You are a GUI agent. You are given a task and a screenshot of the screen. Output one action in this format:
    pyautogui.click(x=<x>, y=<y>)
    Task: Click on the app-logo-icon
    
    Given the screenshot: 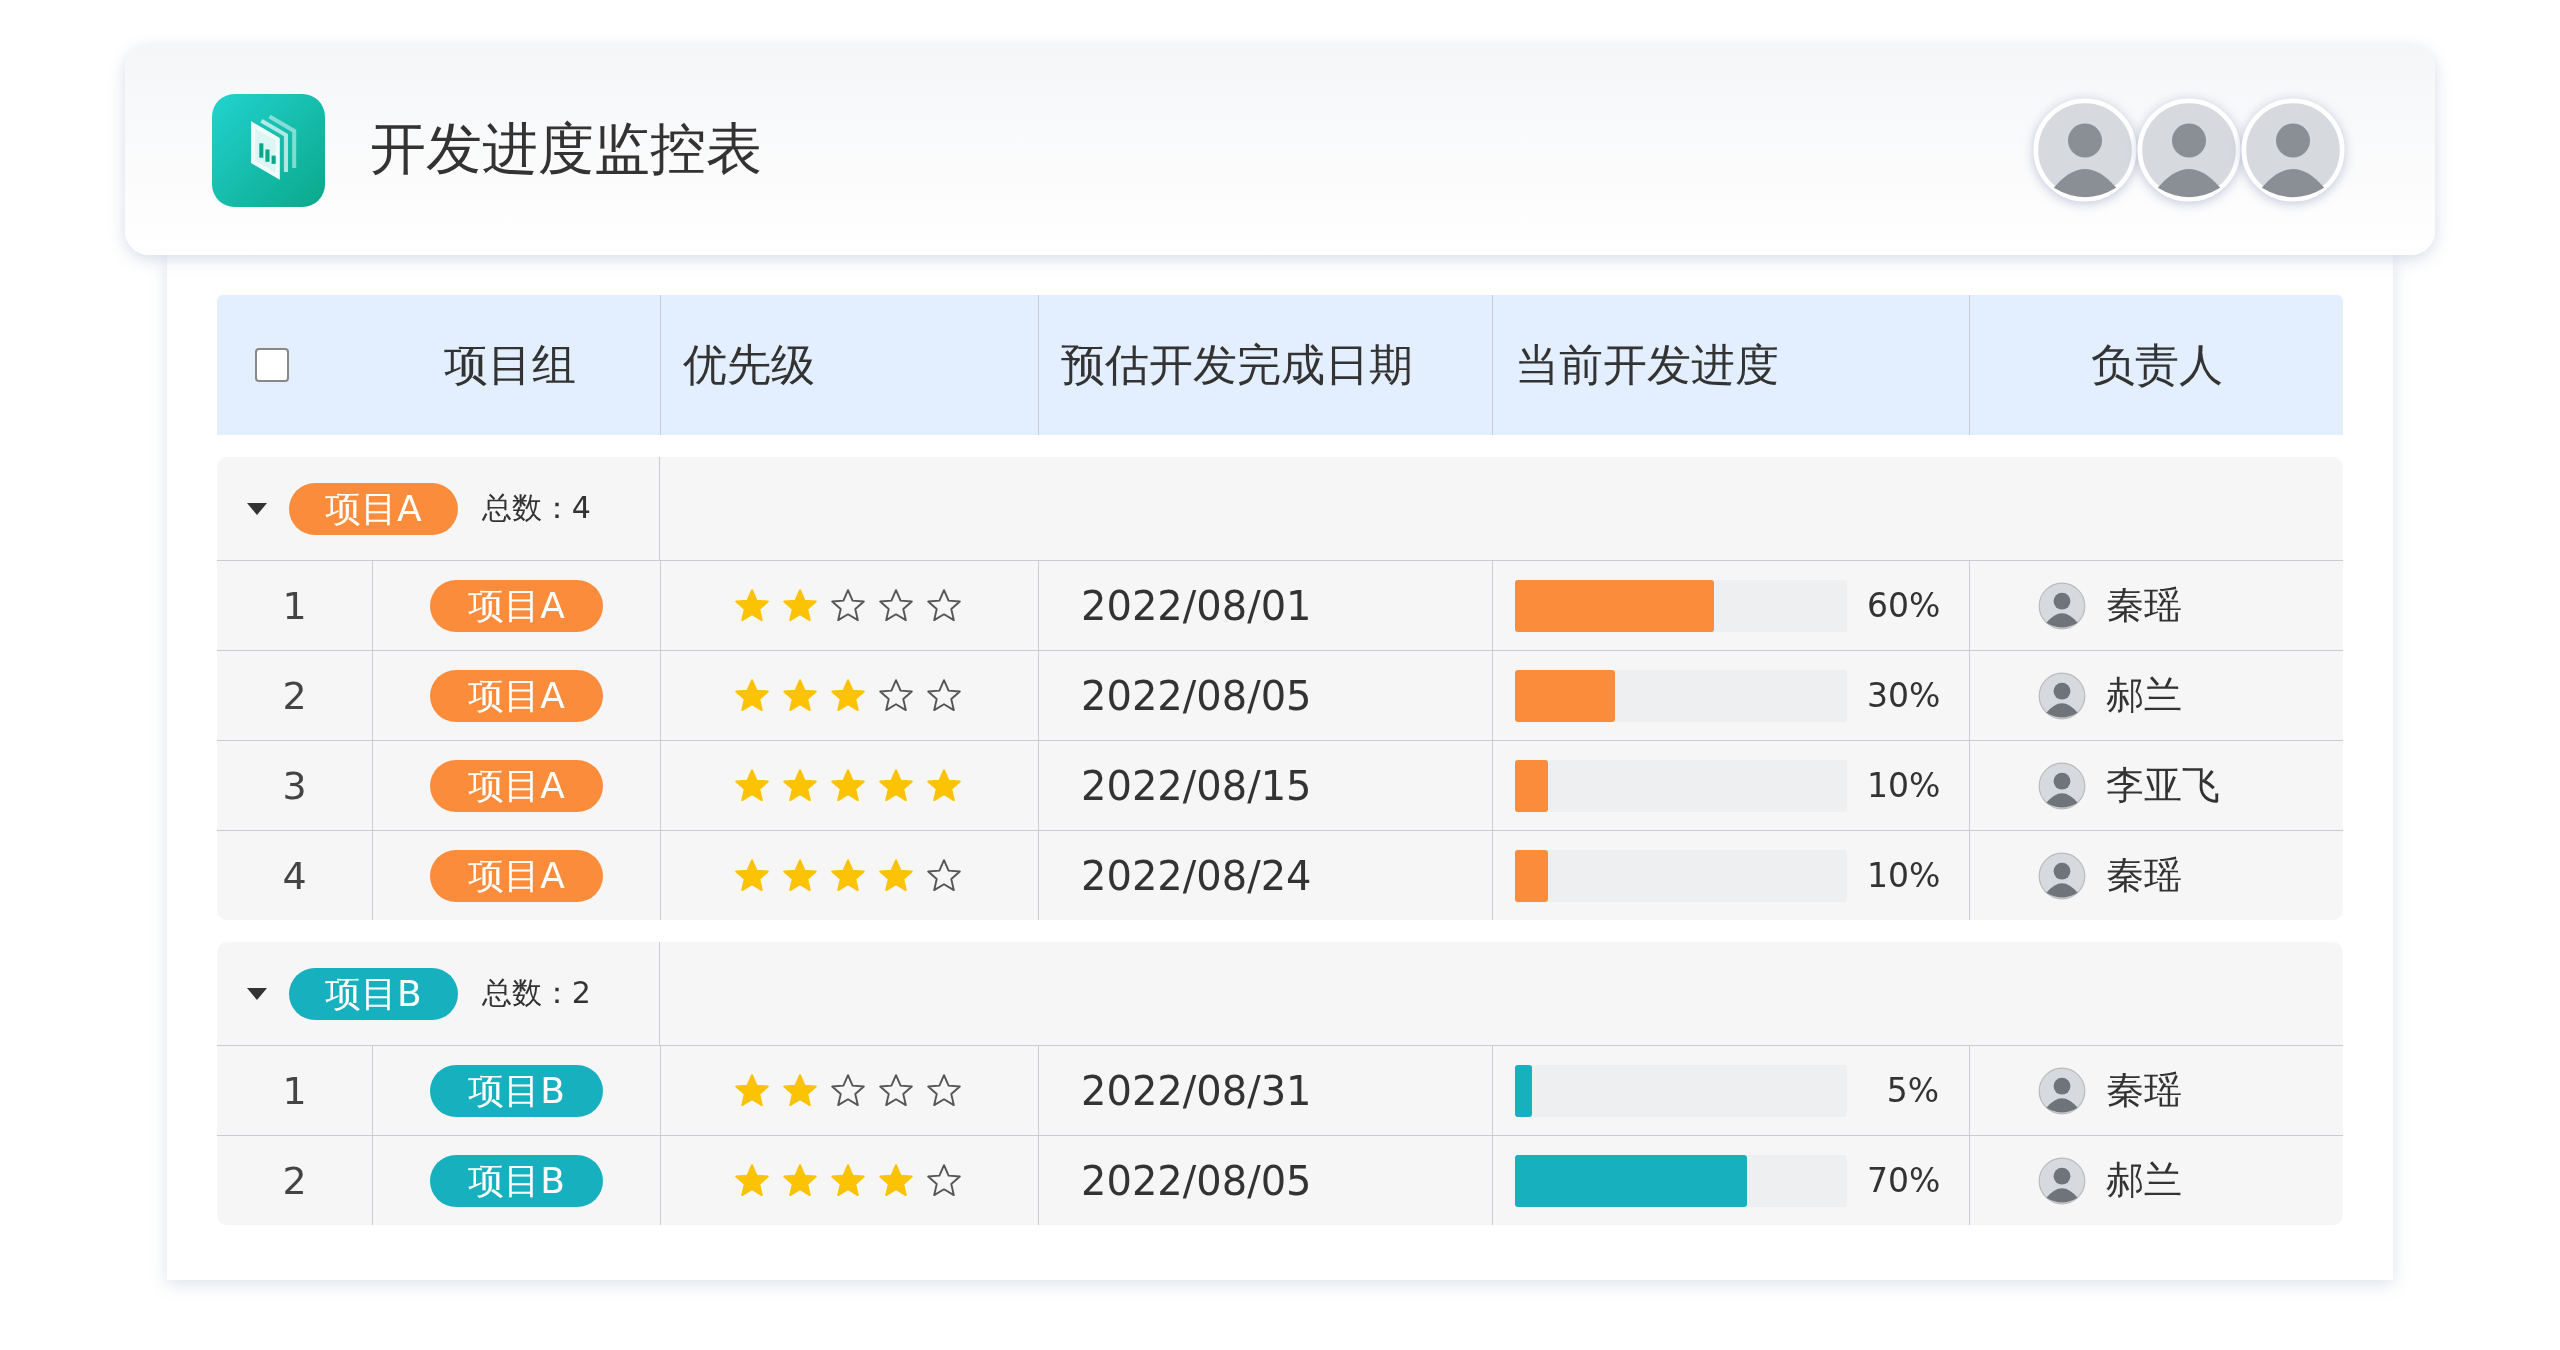 What is the action you would take?
    pyautogui.click(x=268, y=150)
    